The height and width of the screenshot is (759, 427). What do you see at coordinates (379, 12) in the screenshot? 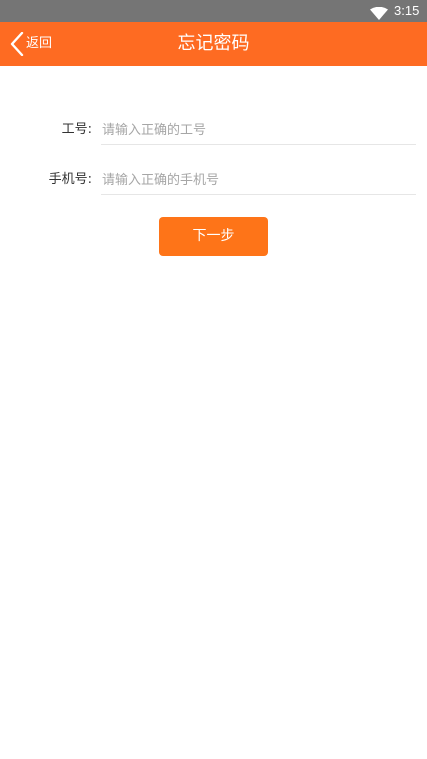
I see `wifi-icon` at bounding box center [379, 12].